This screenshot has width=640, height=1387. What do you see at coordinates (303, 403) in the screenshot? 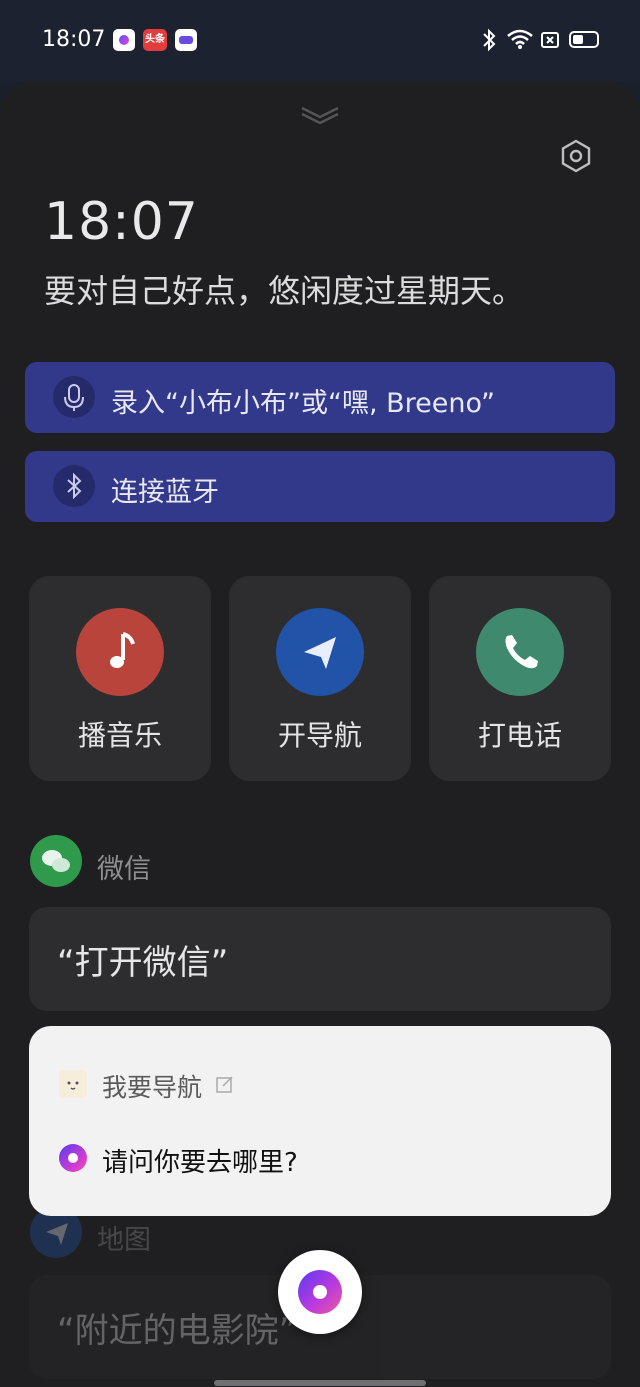
I see `wake-word-label: 录入“小布小布”或“嘿, Breeno”` at bounding box center [303, 403].